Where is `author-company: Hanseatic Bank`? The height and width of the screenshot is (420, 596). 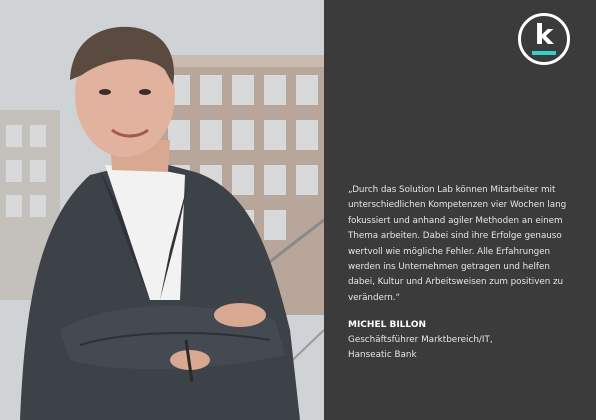
author-company: Hanseatic Bank is located at coordinates (382, 355).